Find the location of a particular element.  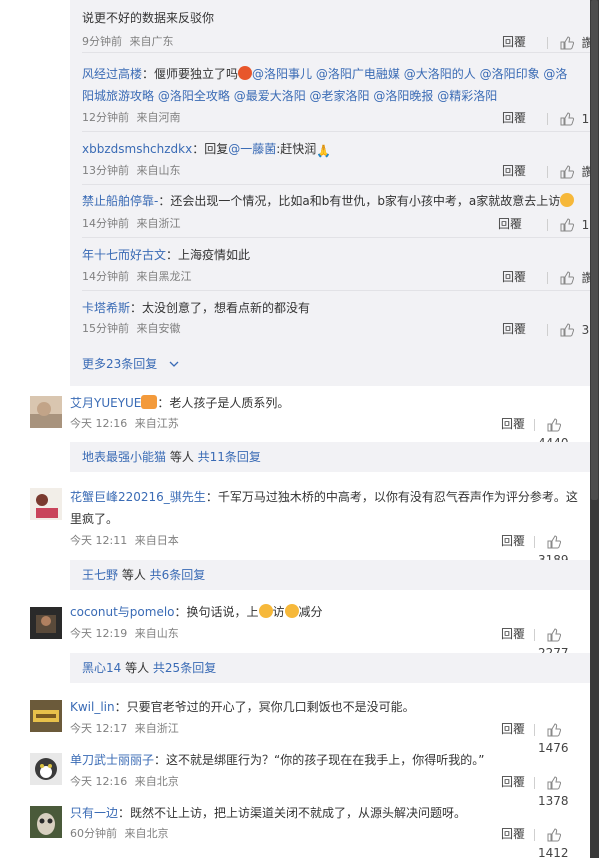

mention-link: @一藤菌 is located at coordinates (252, 149).